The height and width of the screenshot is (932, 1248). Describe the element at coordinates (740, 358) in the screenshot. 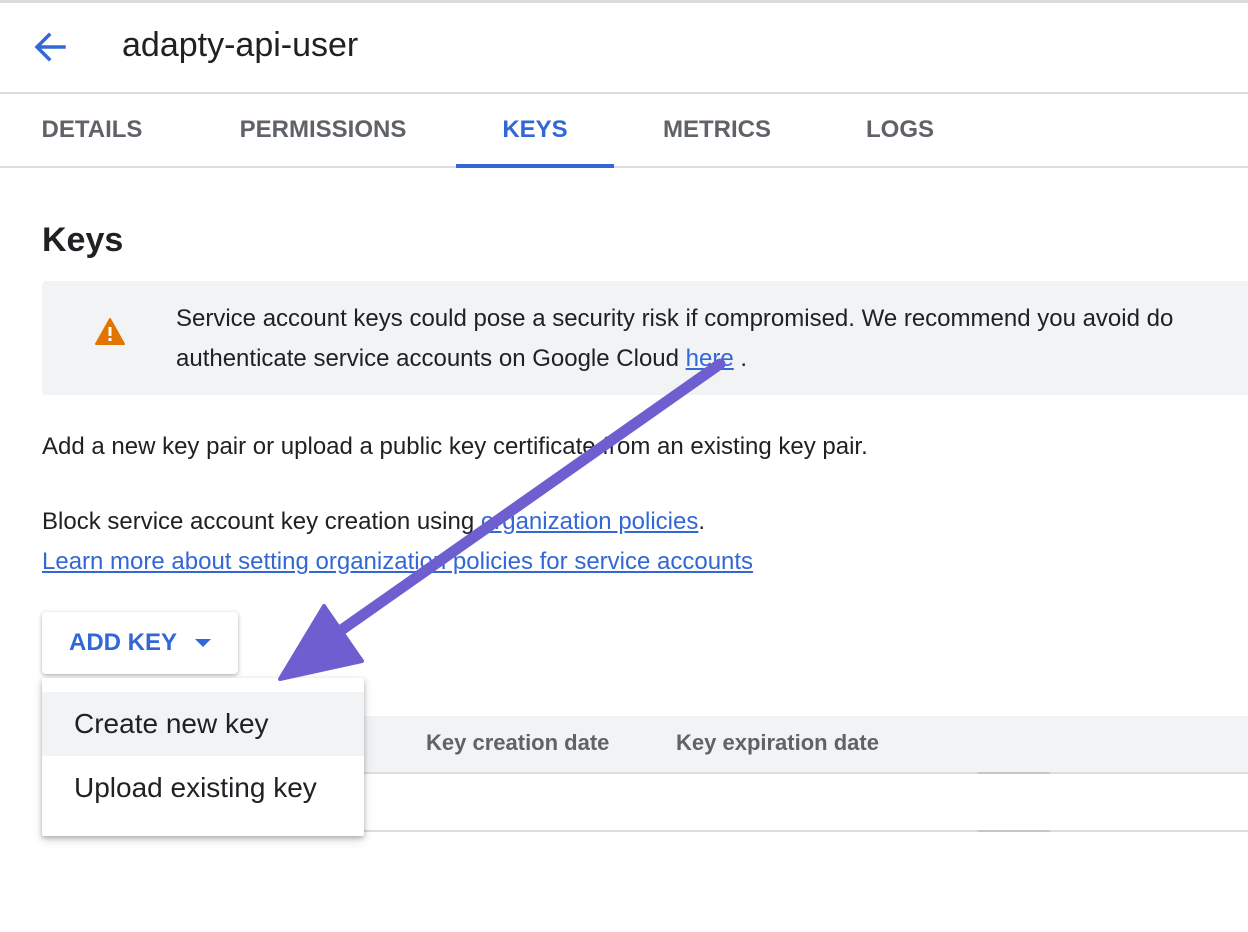

I see `warning-line-2-suffix: .` at that location.